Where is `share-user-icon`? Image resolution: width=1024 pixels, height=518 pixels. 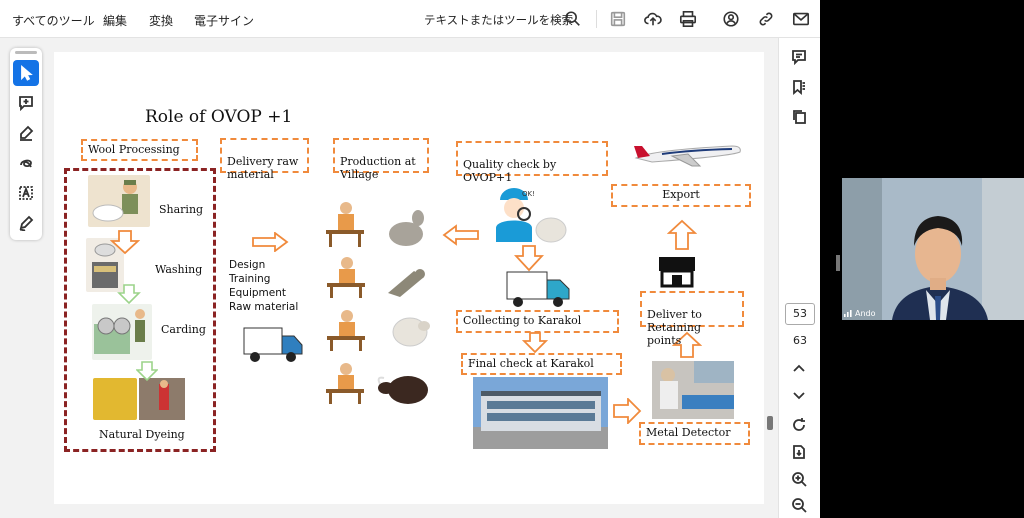
share-user-icon is located at coordinates (731, 19).